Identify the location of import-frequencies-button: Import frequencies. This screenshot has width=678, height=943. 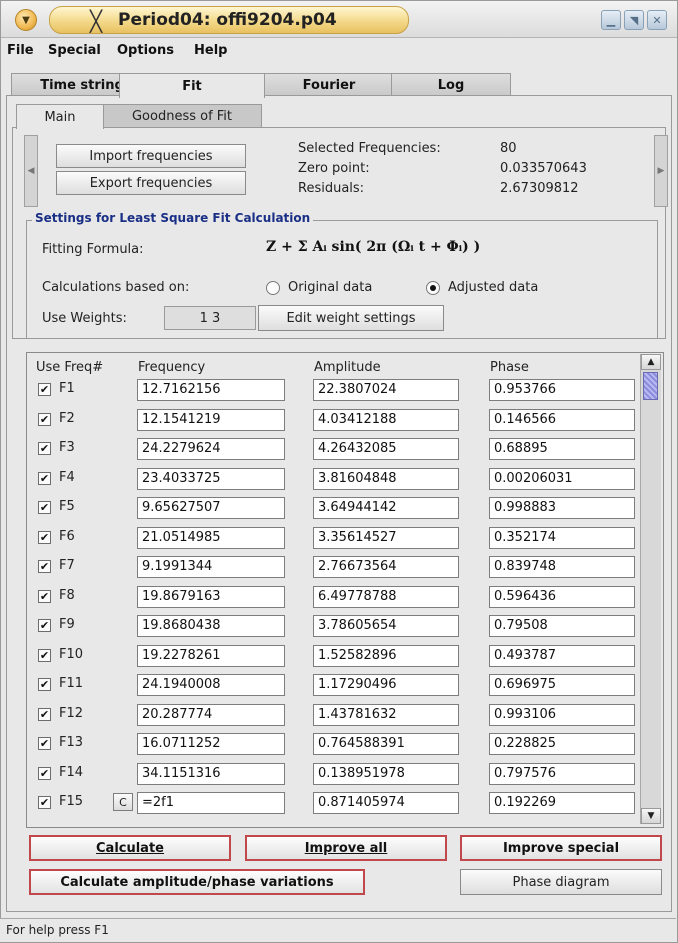
(151, 156).